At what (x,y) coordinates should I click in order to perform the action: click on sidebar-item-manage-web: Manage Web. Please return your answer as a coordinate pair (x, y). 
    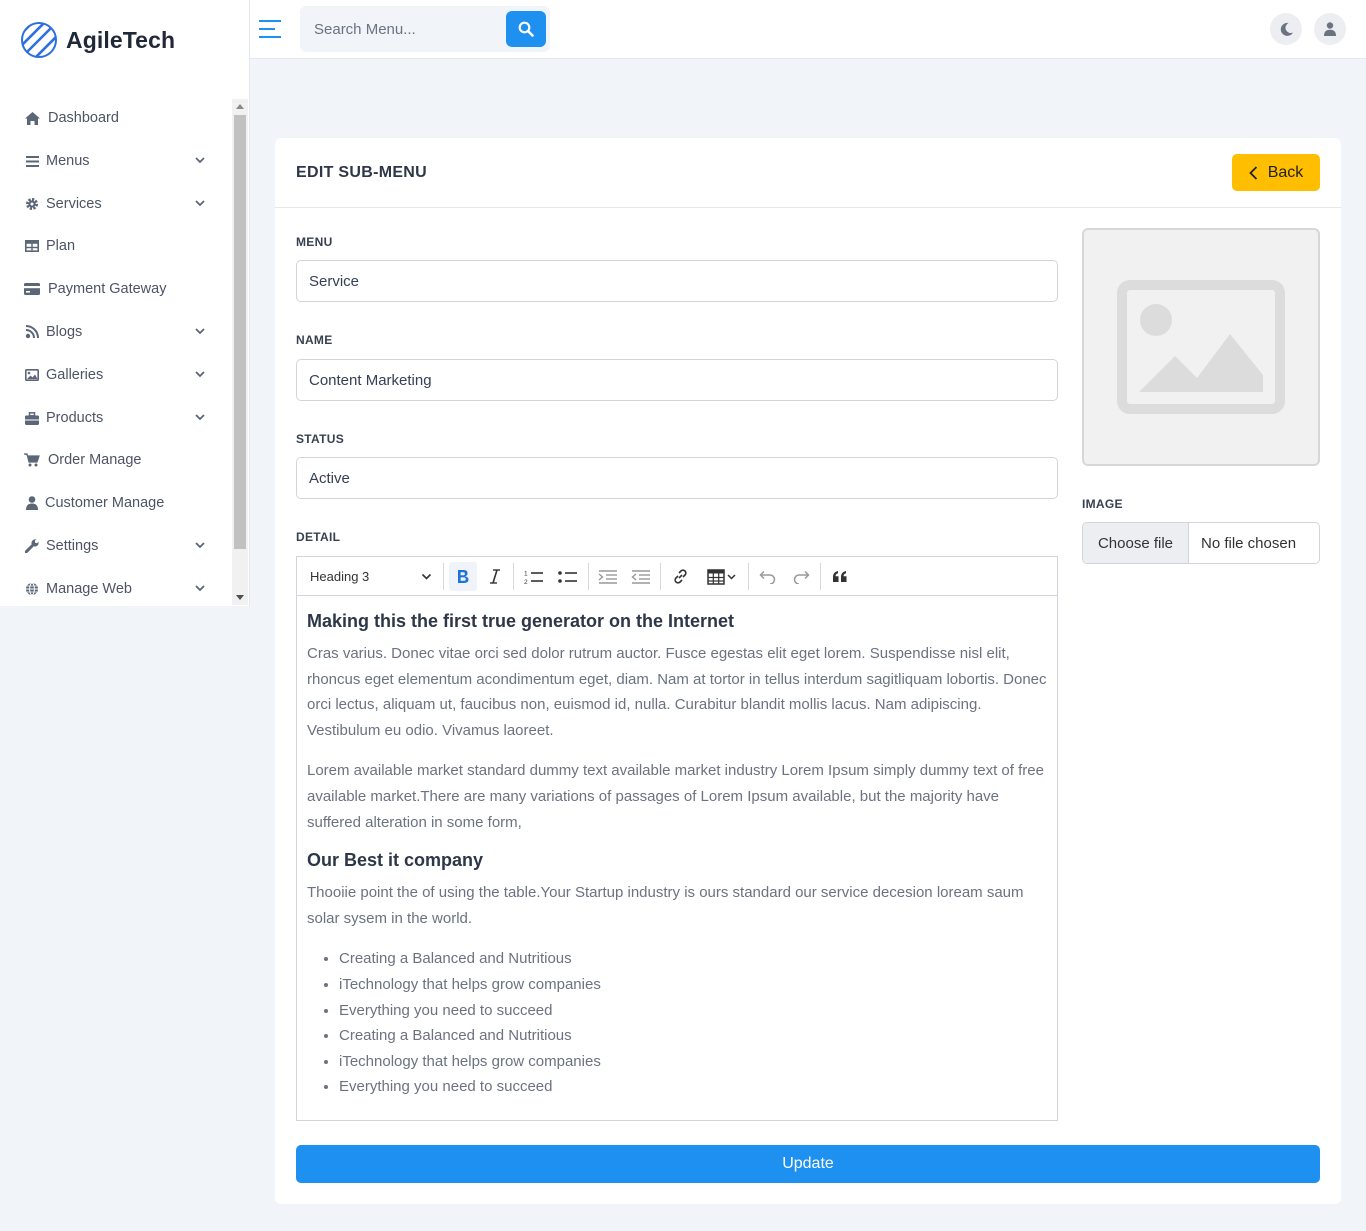
    Looking at the image, I should click on (116, 587).